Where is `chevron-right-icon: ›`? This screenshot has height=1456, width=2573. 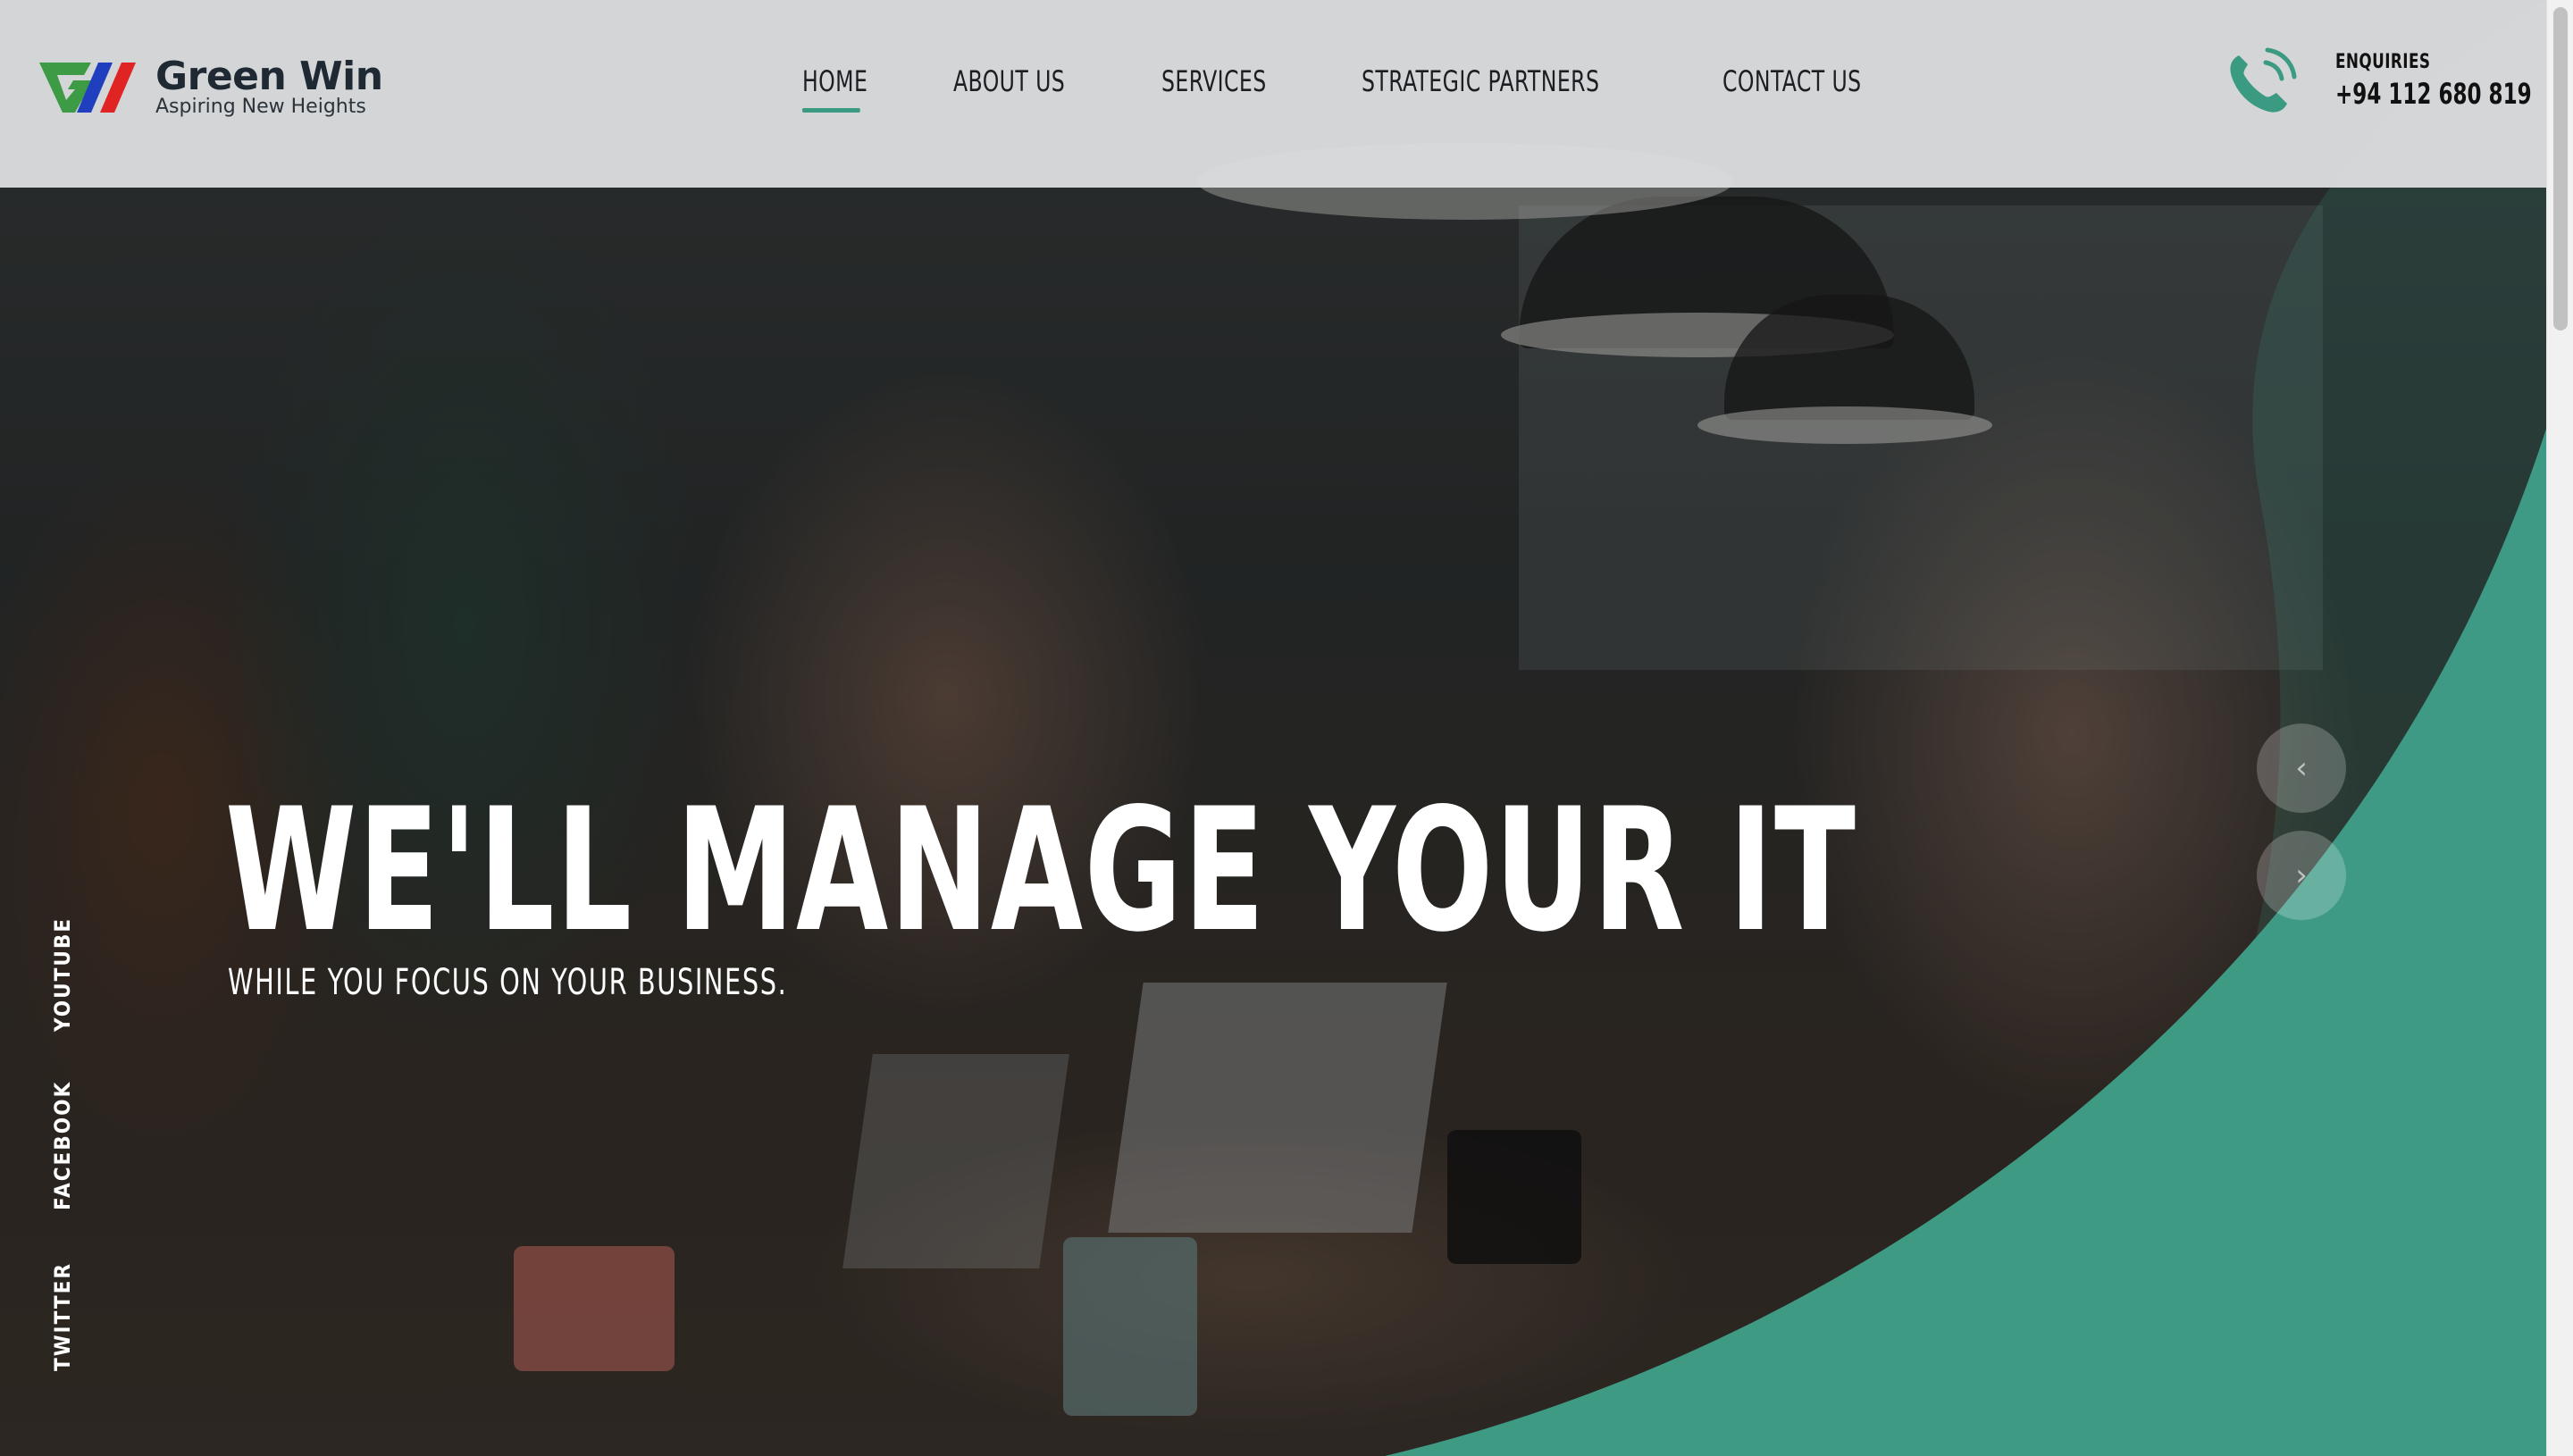 chevron-right-icon: › is located at coordinates (2301, 875).